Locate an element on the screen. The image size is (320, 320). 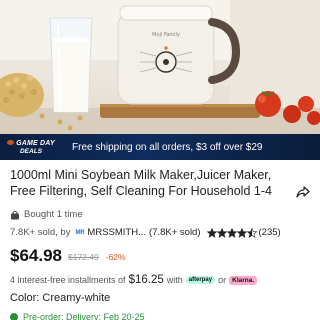
share-icon is located at coordinates (303, 192).